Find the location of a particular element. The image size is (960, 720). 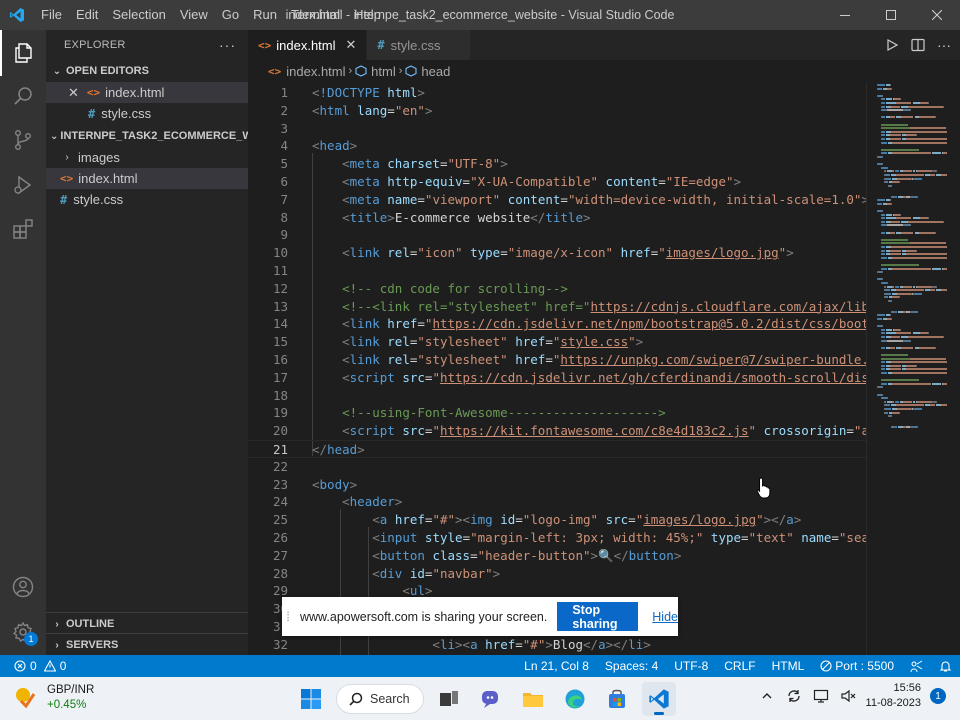

manage-gear-icon: 1 is located at coordinates (23, 632).